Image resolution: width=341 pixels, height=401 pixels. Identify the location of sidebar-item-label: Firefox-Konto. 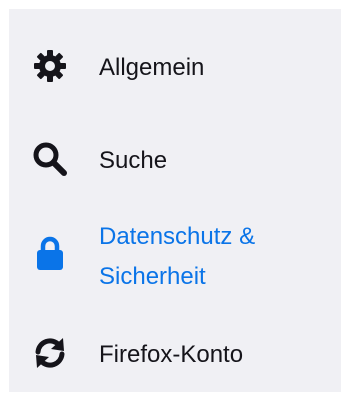
(171, 354).